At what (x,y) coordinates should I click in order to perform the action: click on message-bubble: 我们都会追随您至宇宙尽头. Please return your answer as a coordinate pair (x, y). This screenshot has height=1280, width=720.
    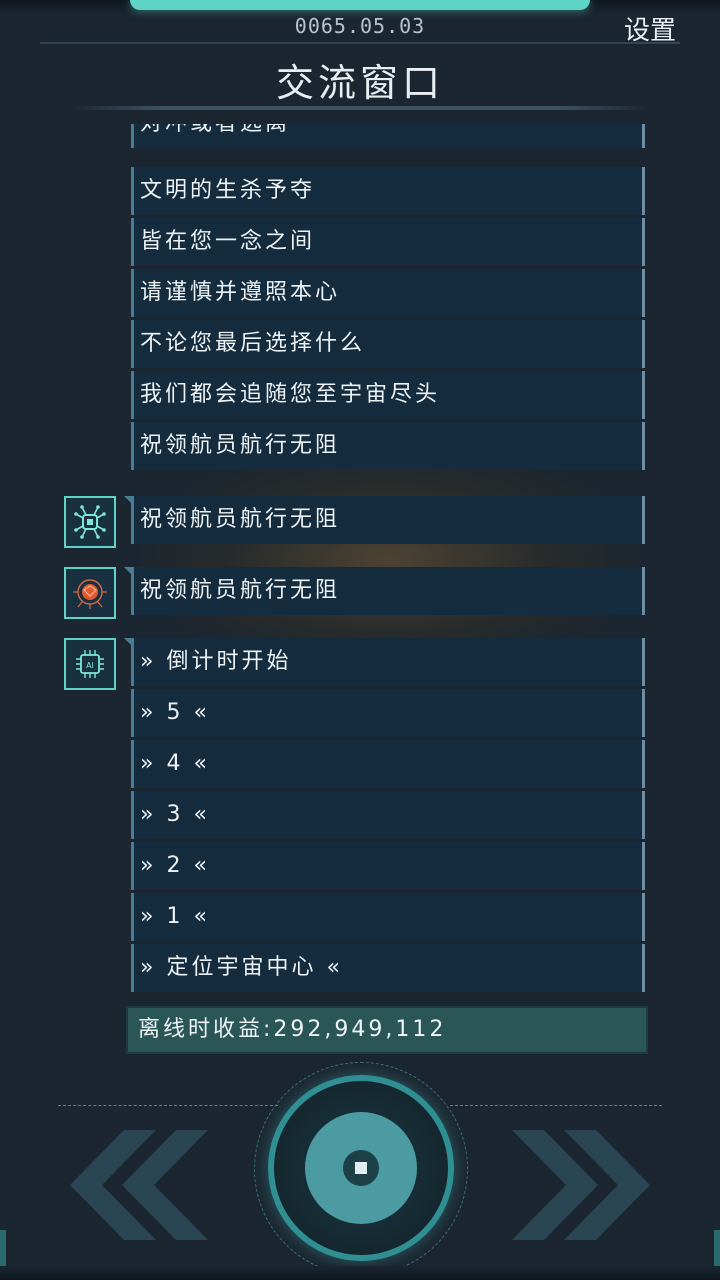
    Looking at the image, I should click on (388, 395).